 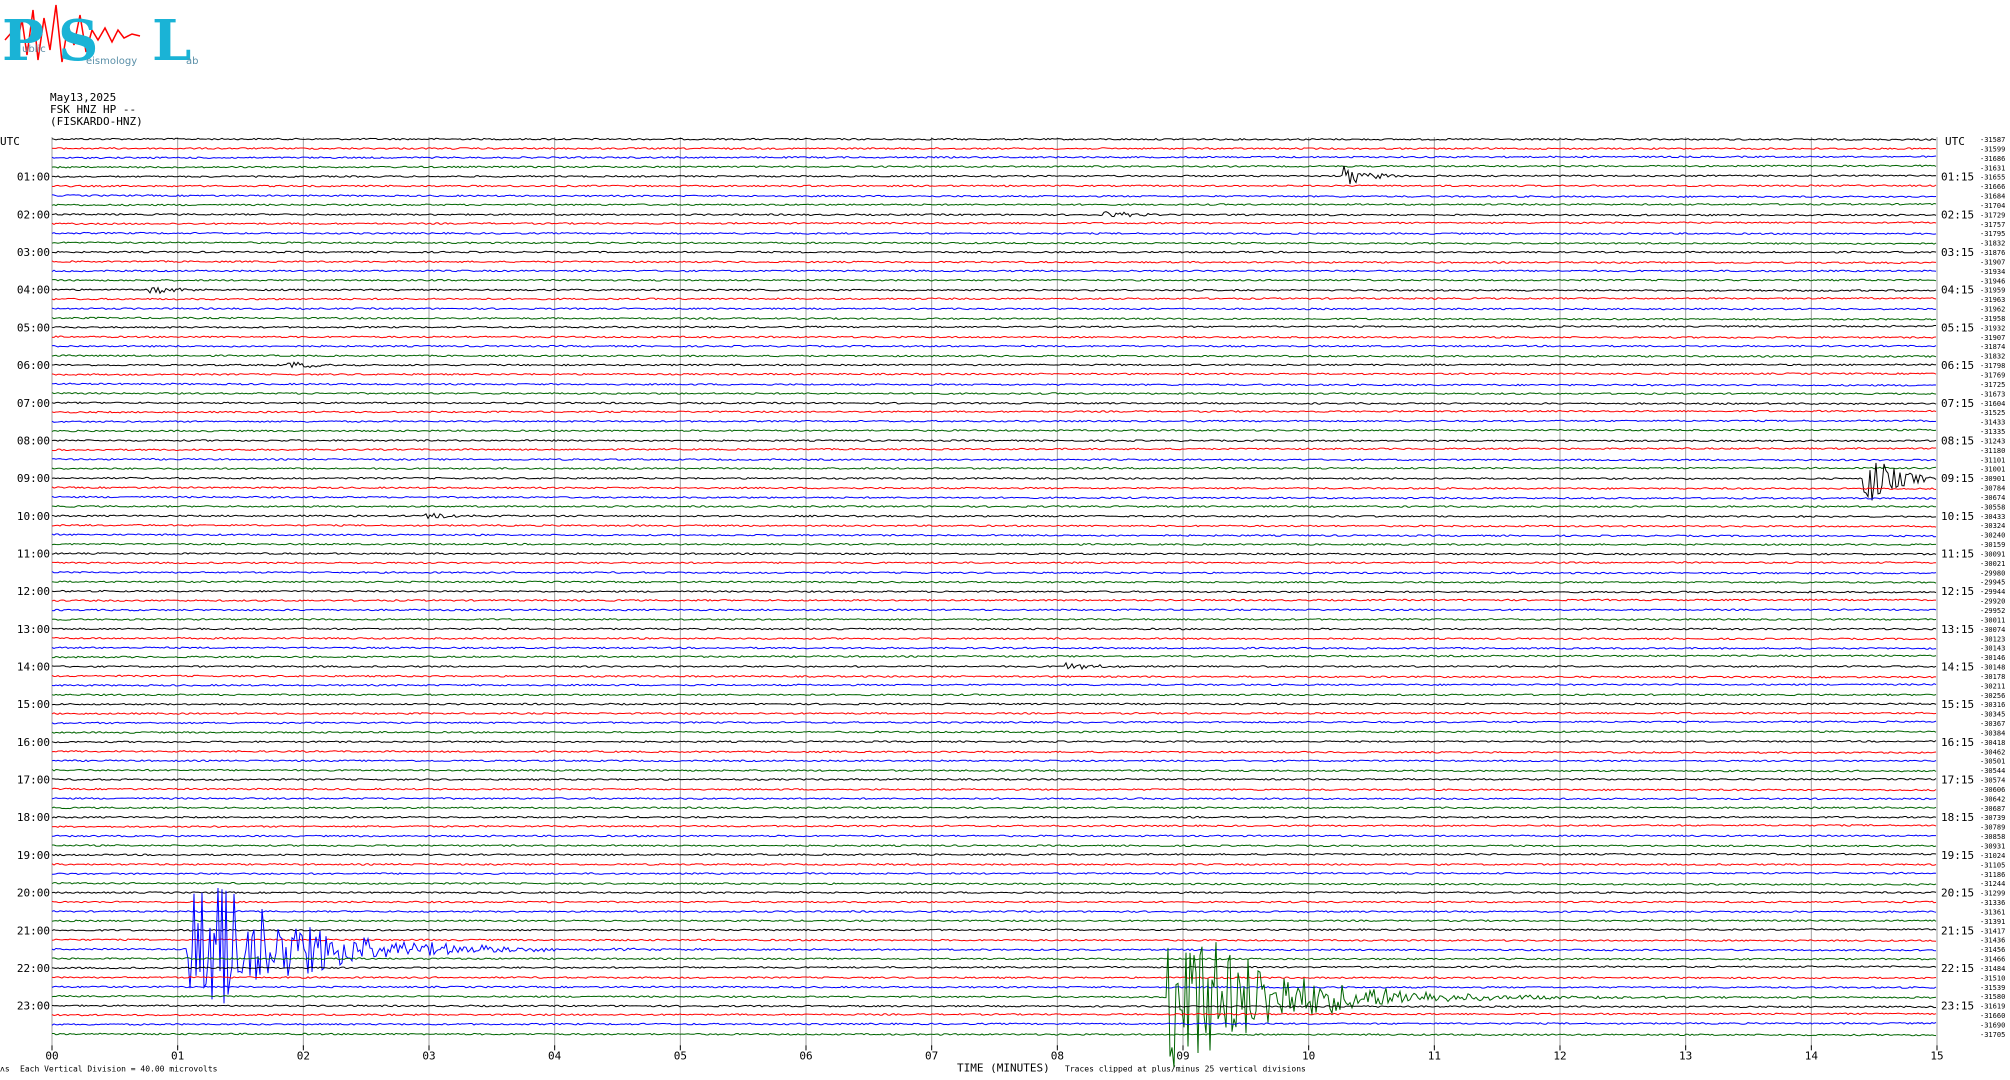 What do you see at coordinates (1559, 1055) in the screenshot?
I see `x-tick-label: 12` at bounding box center [1559, 1055].